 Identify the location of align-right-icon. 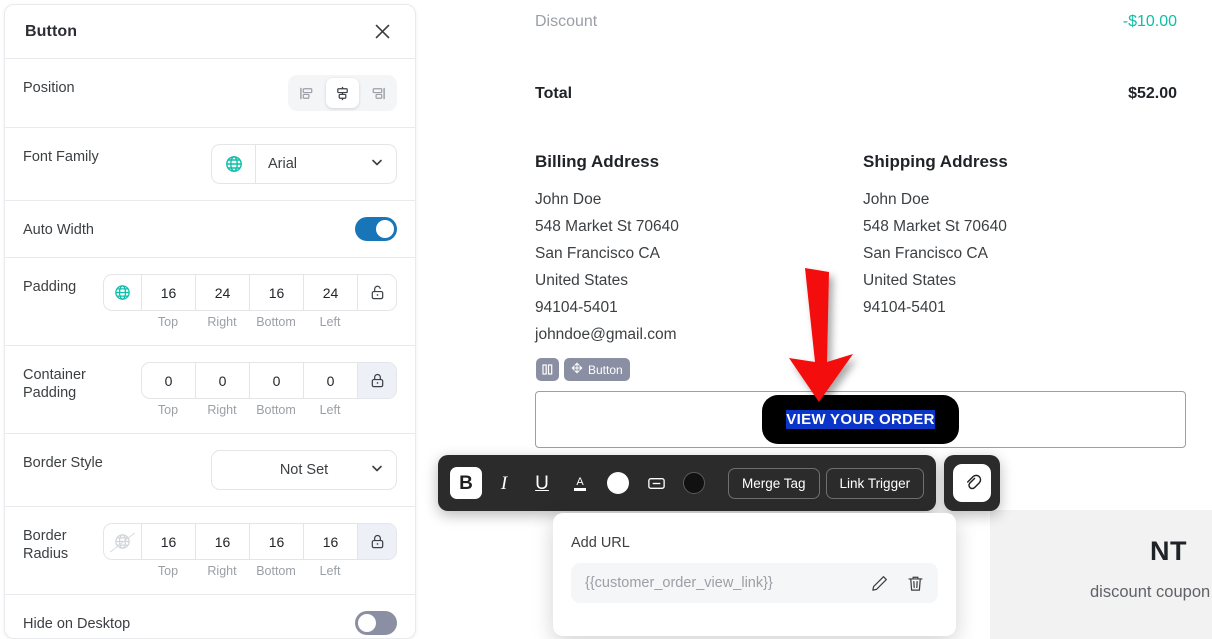
(377, 93).